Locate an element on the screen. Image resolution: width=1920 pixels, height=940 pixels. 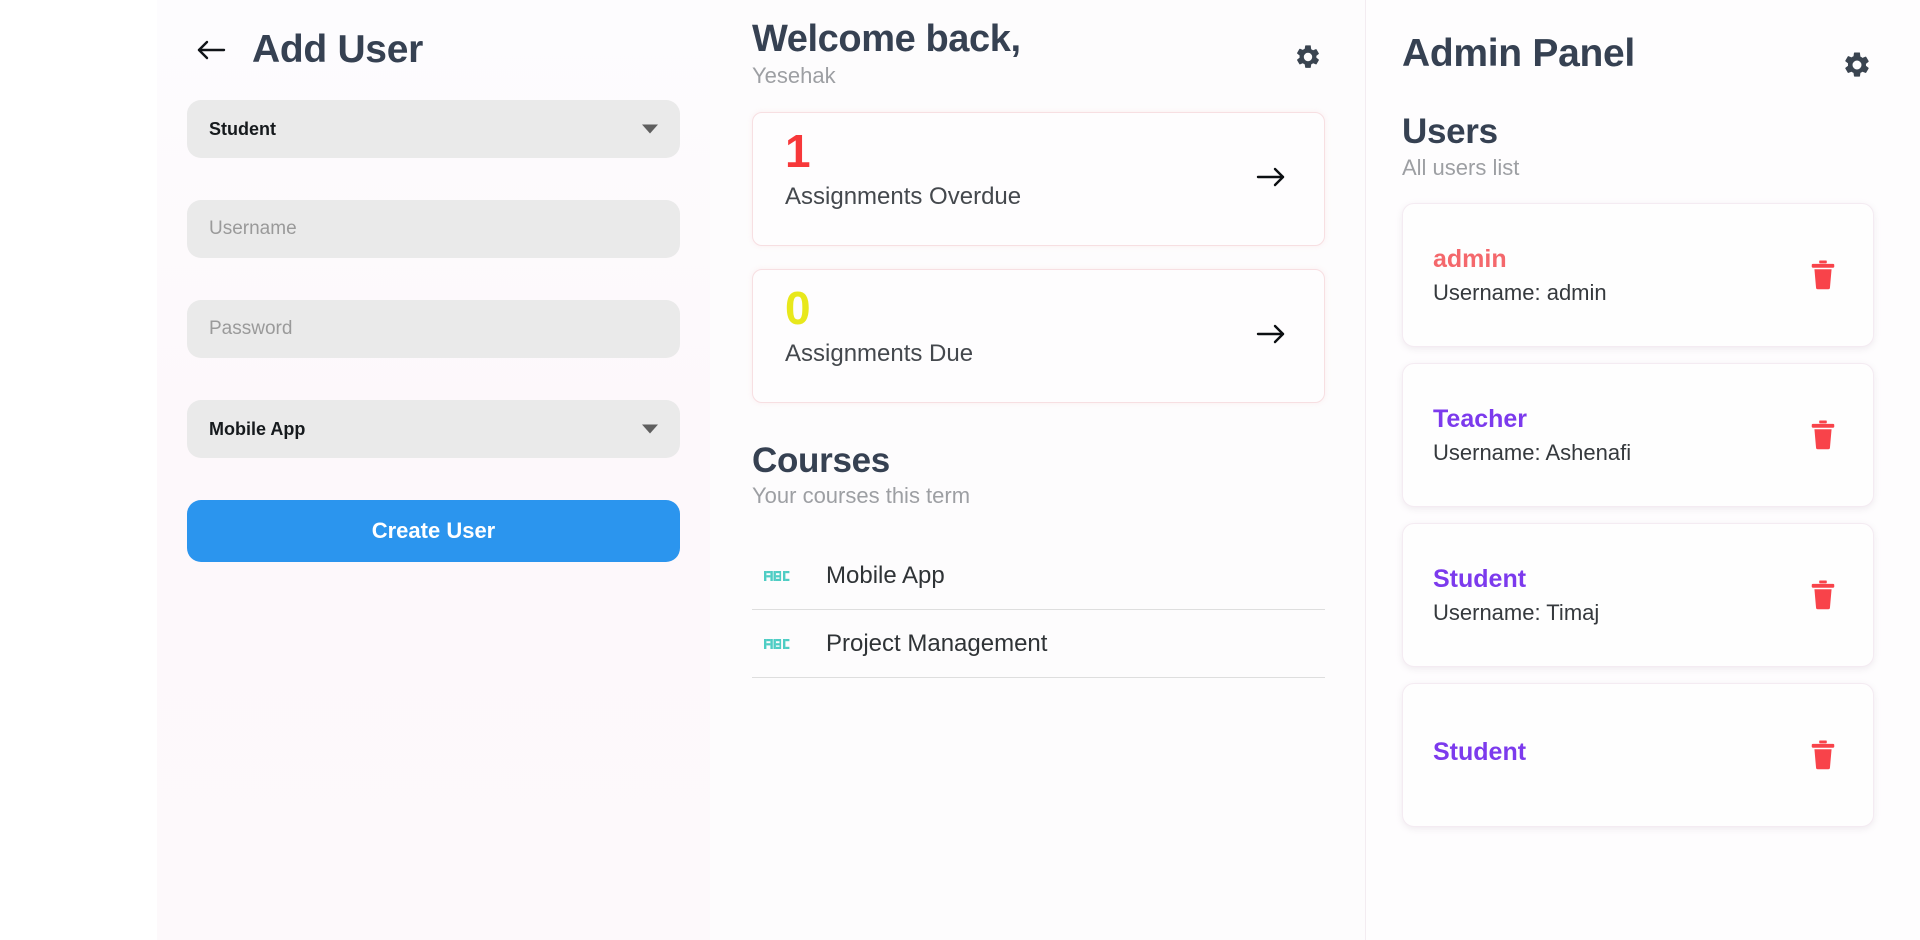
users-title: Users is located at coordinates (1450, 131).